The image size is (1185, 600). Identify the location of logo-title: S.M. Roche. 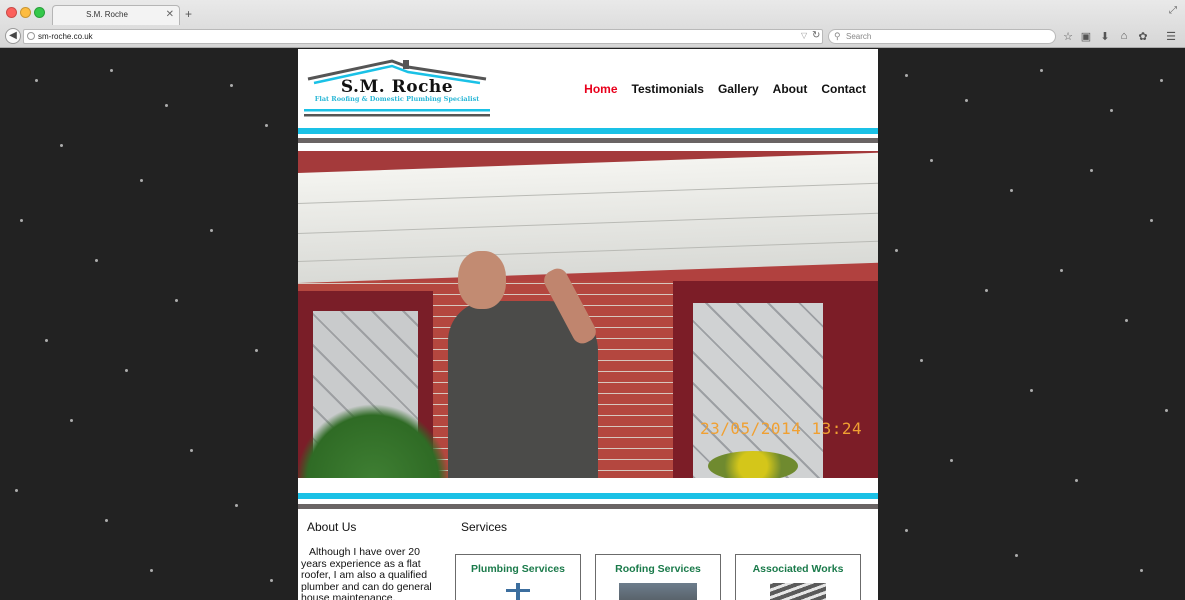
(397, 87).